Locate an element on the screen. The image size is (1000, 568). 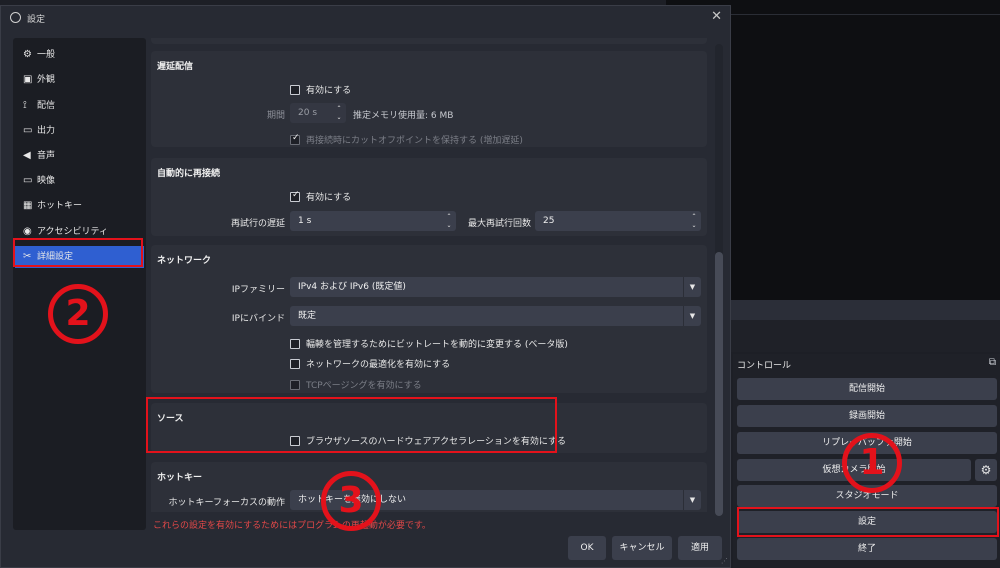
dialog-title: 設定 is located at coordinates (36, 20).